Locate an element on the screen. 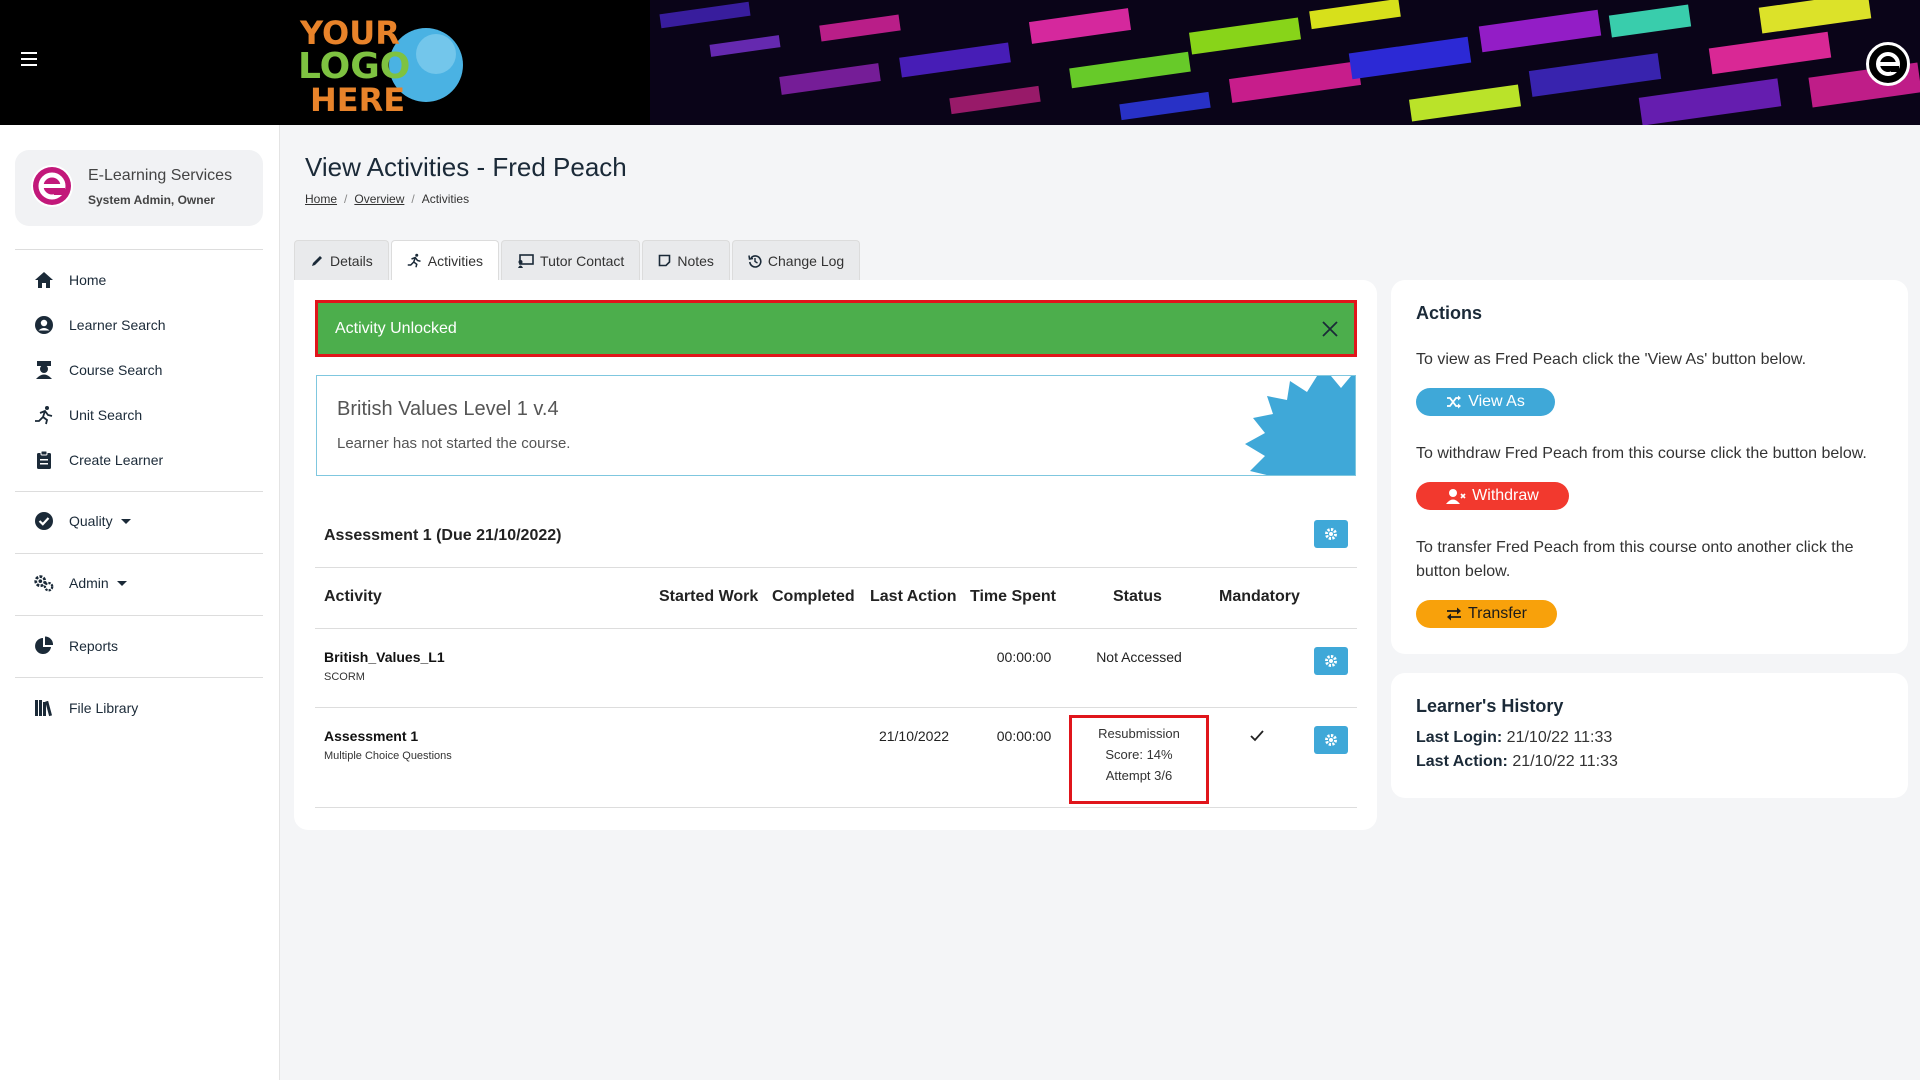  breadcrumb-overview-link: Overview is located at coordinates (379, 199).